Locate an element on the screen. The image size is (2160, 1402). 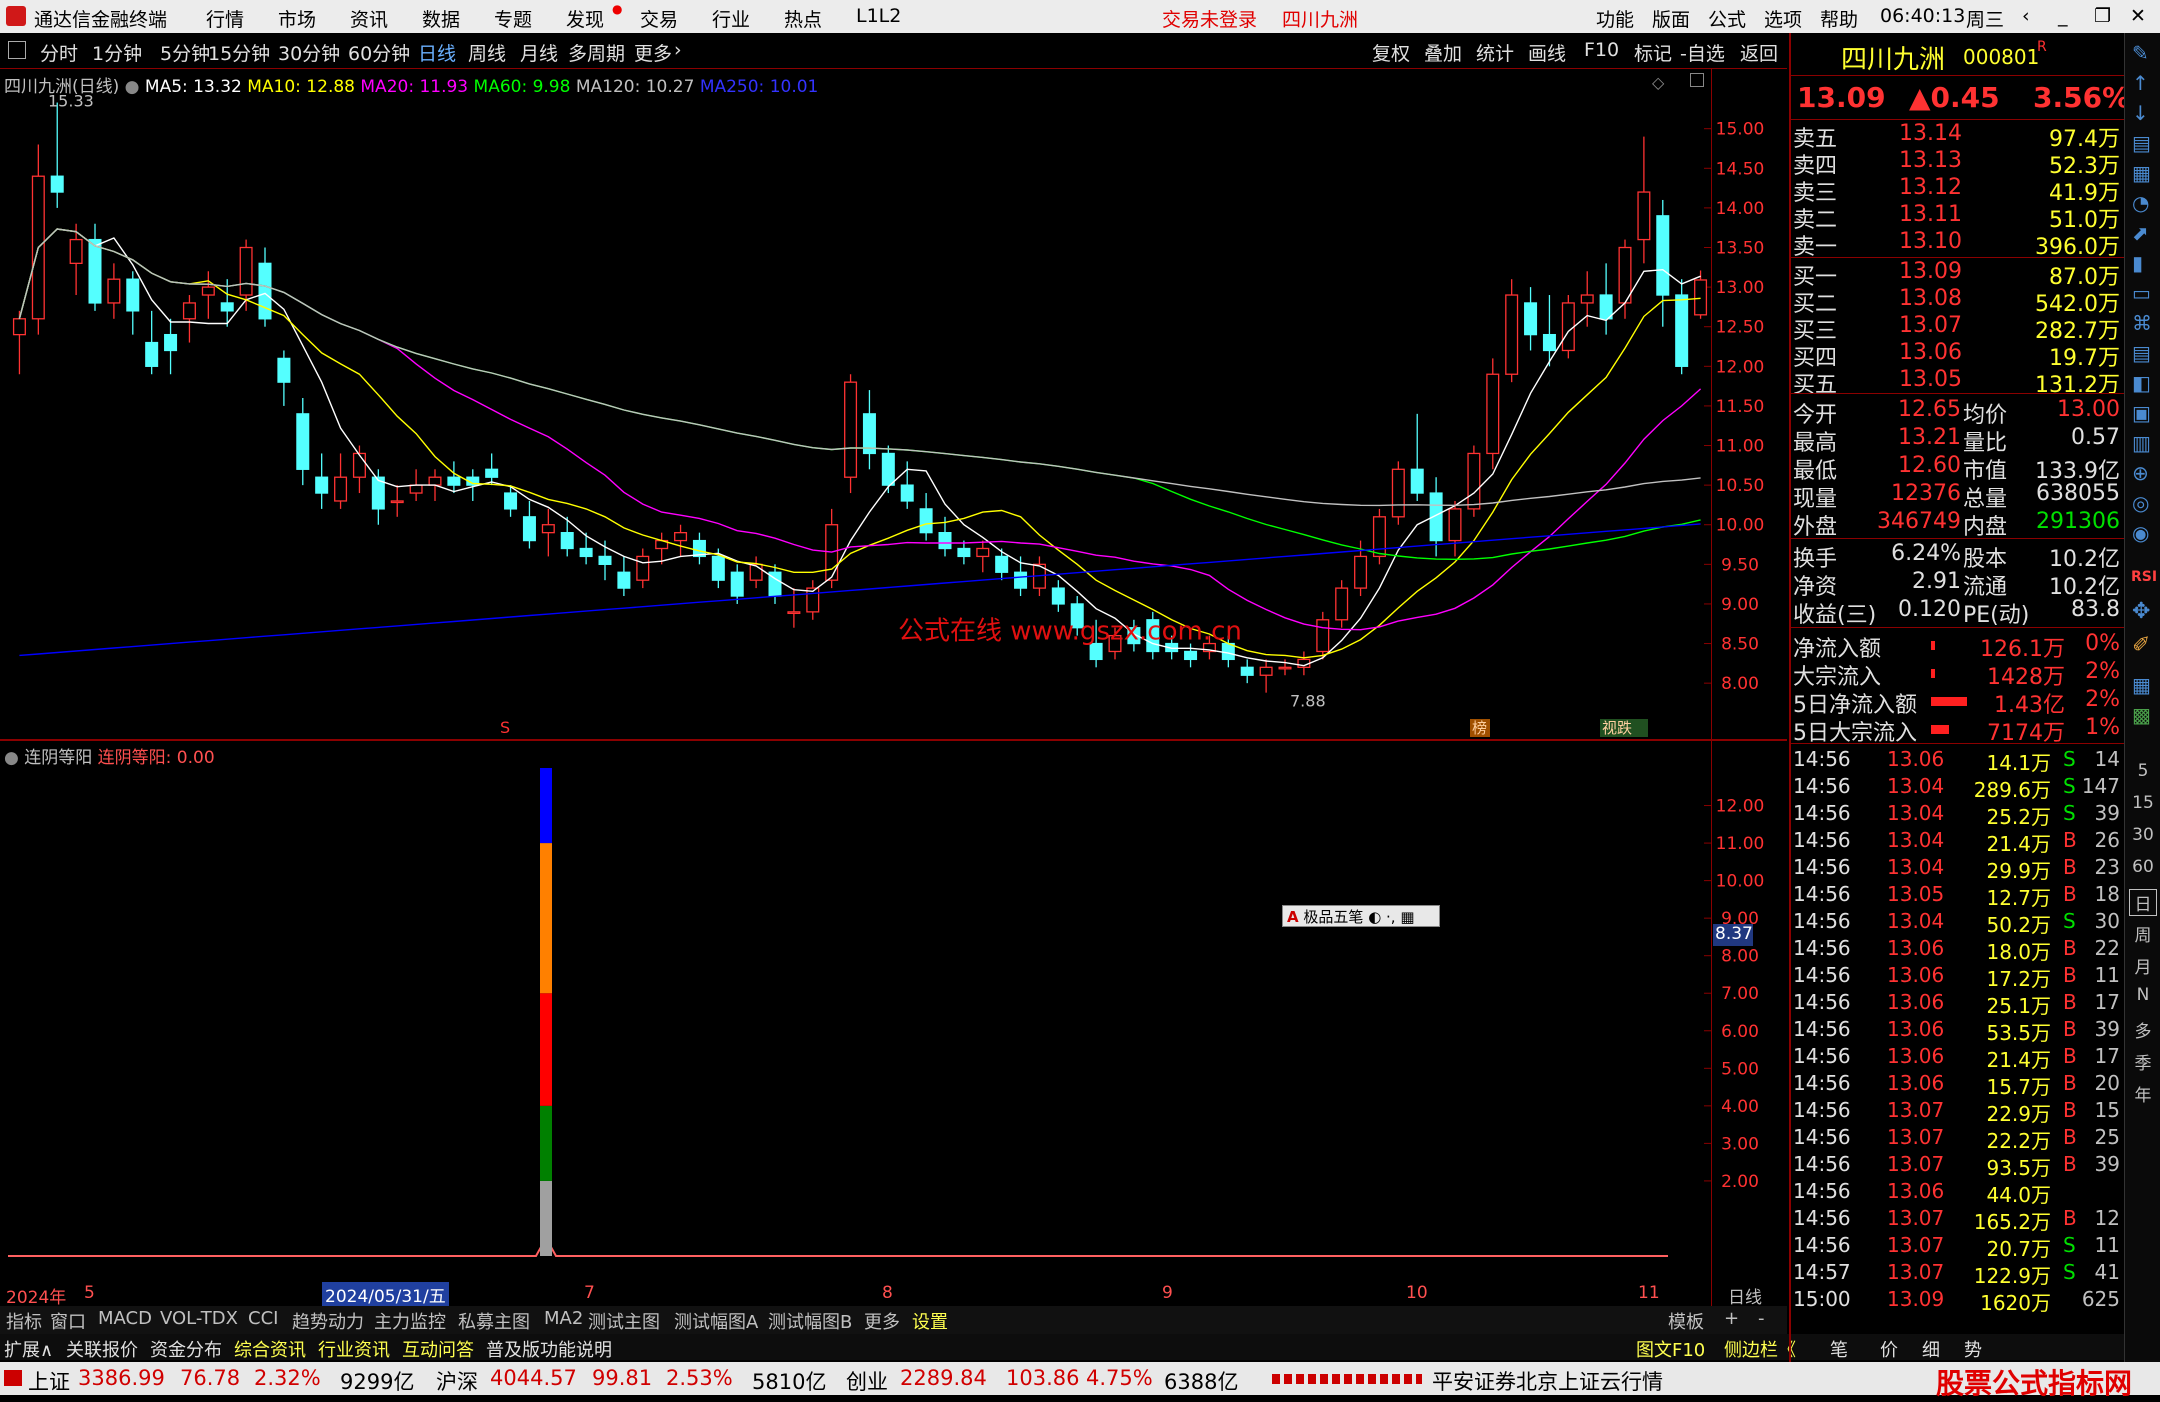
pen-icon: ✐ is located at coordinates (2141, 645).